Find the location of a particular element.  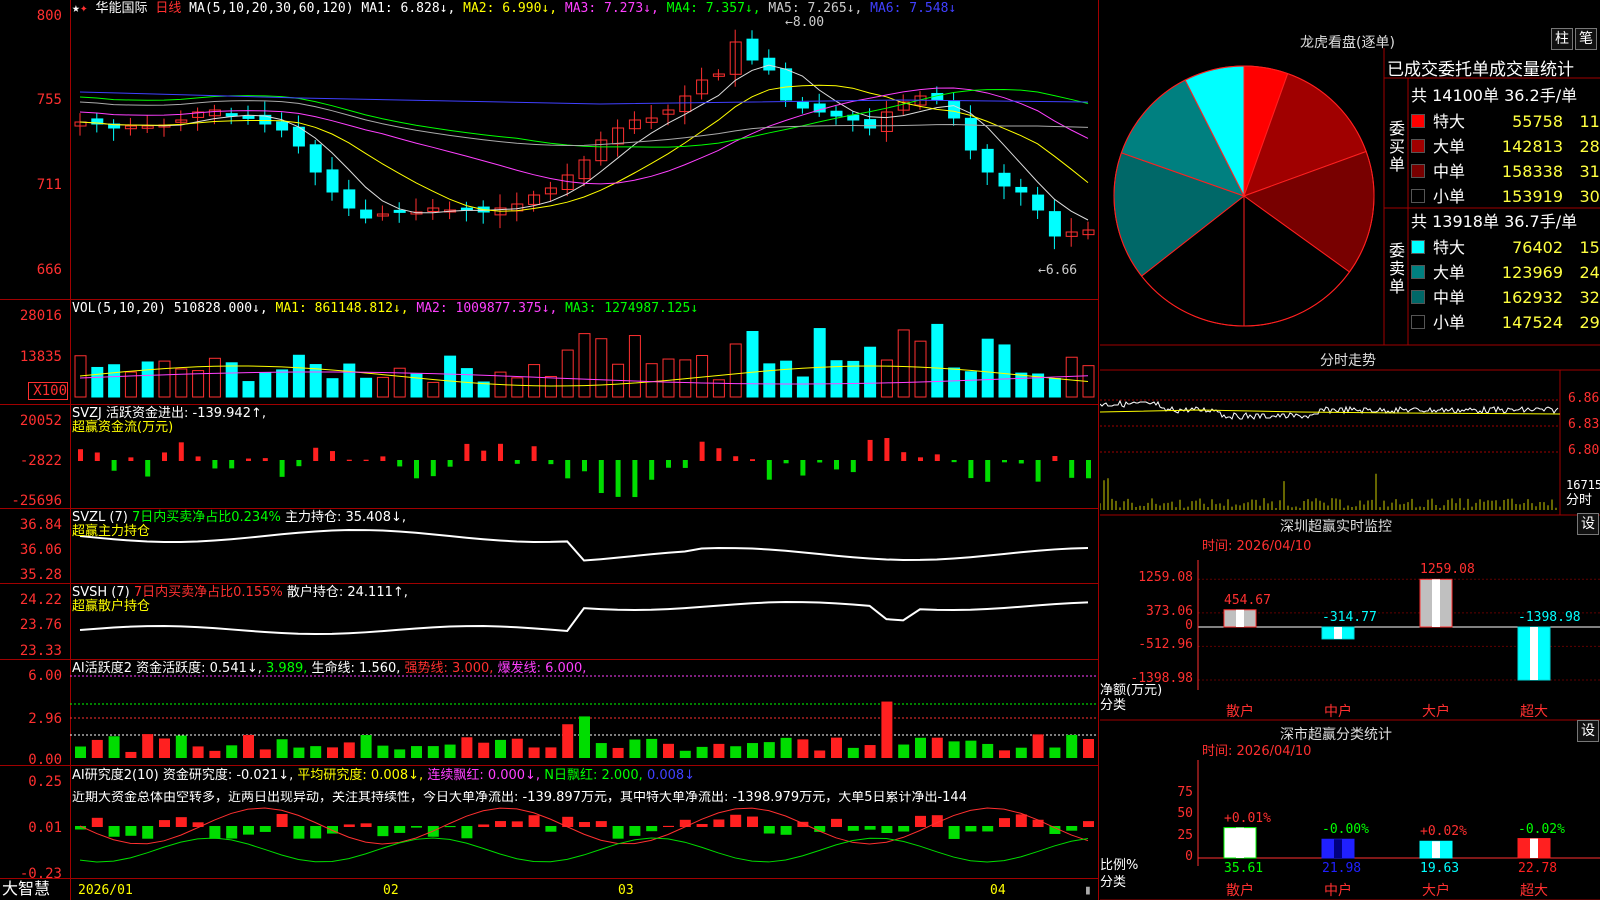

sz-settings-button: 设 is located at coordinates (1588, 524).